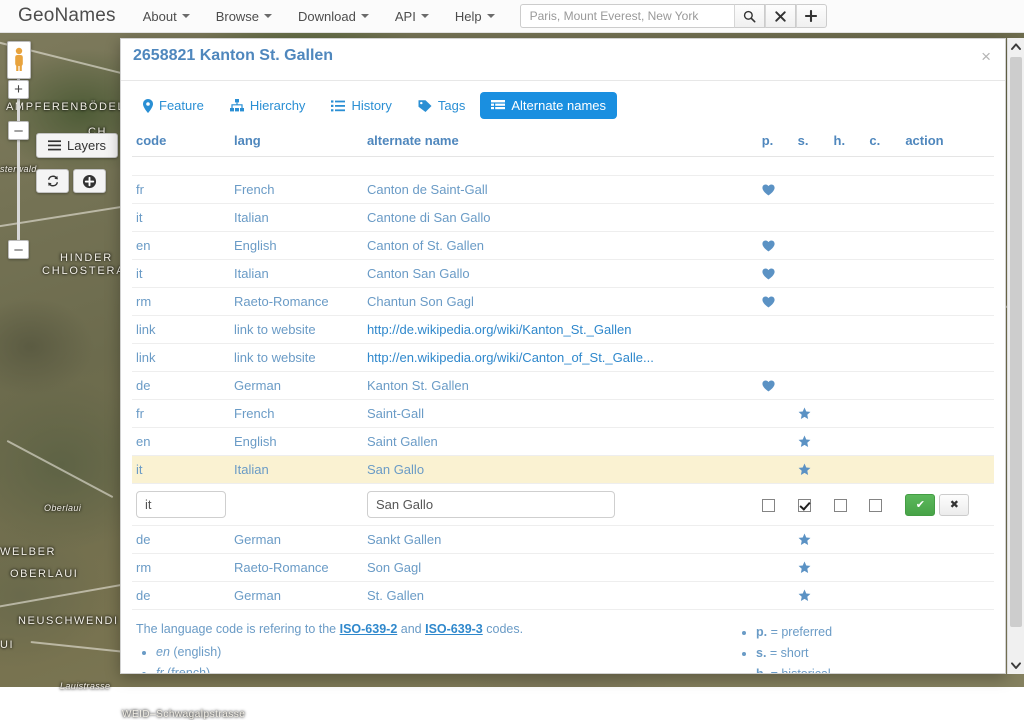  I want to click on zoom-slider-track, so click(18, 165).